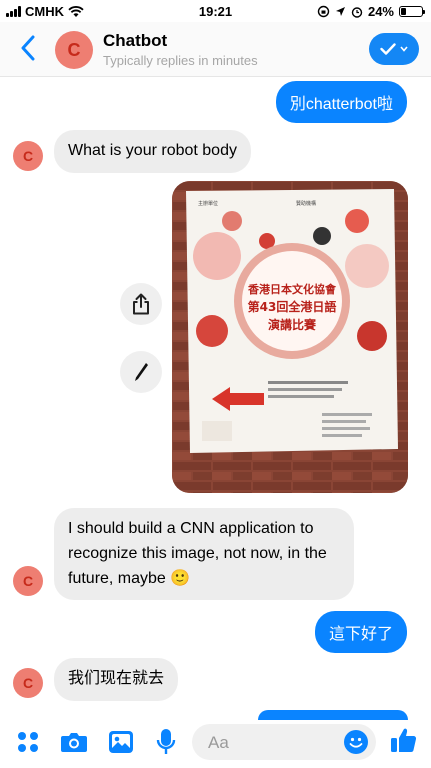 This screenshot has height=768, width=431. Describe the element at coordinates (135, 41) in the screenshot. I see `chat-title: Chatbot` at that location.